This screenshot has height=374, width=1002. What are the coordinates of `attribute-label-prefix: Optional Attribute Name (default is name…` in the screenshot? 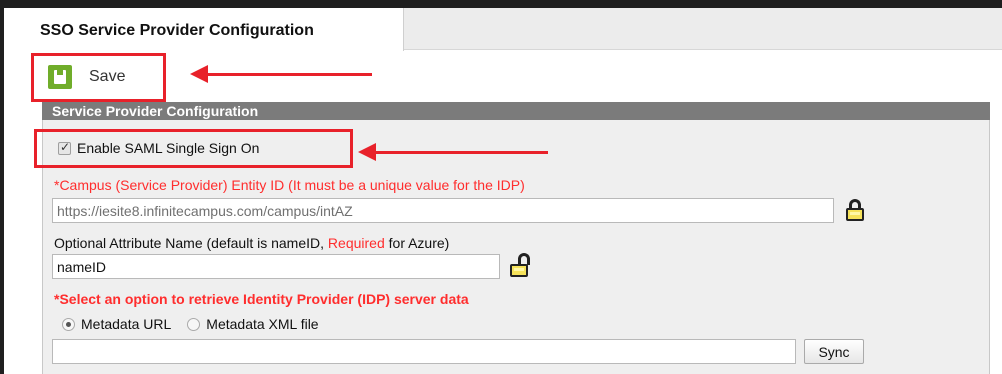 It's located at (191, 243).